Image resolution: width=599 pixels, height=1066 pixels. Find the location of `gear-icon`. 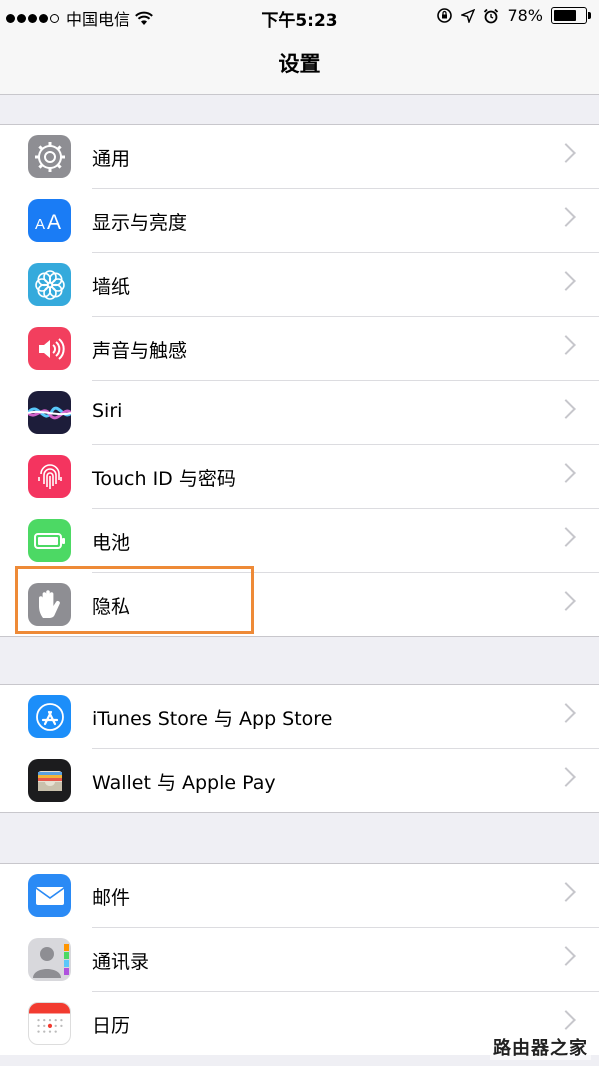

gear-icon is located at coordinates (49, 156).